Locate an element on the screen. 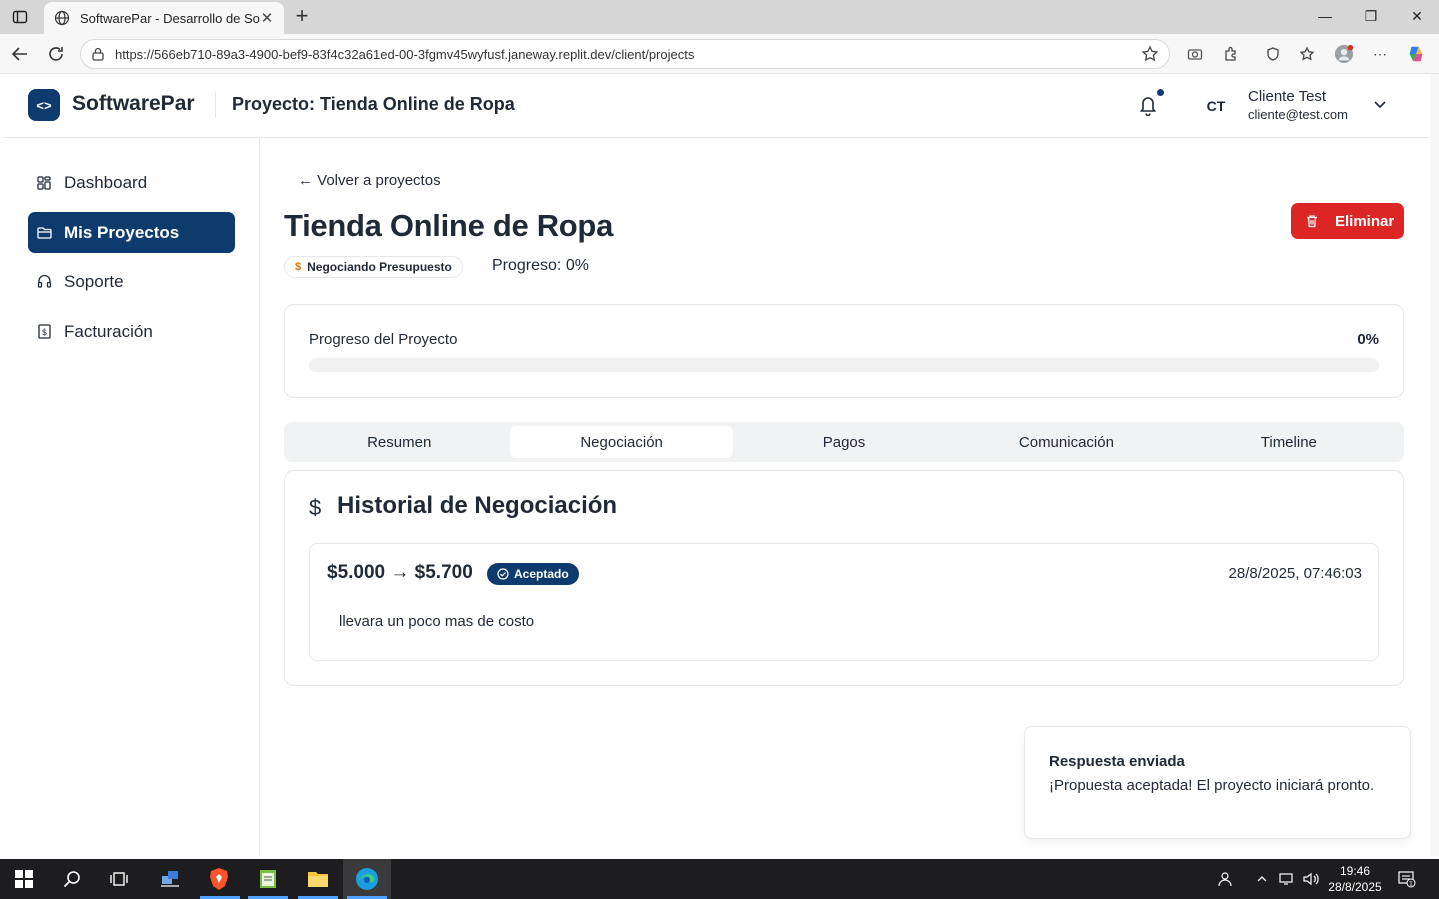 The height and width of the screenshot is (899, 1439). avatar: CT is located at coordinates (1216, 106).